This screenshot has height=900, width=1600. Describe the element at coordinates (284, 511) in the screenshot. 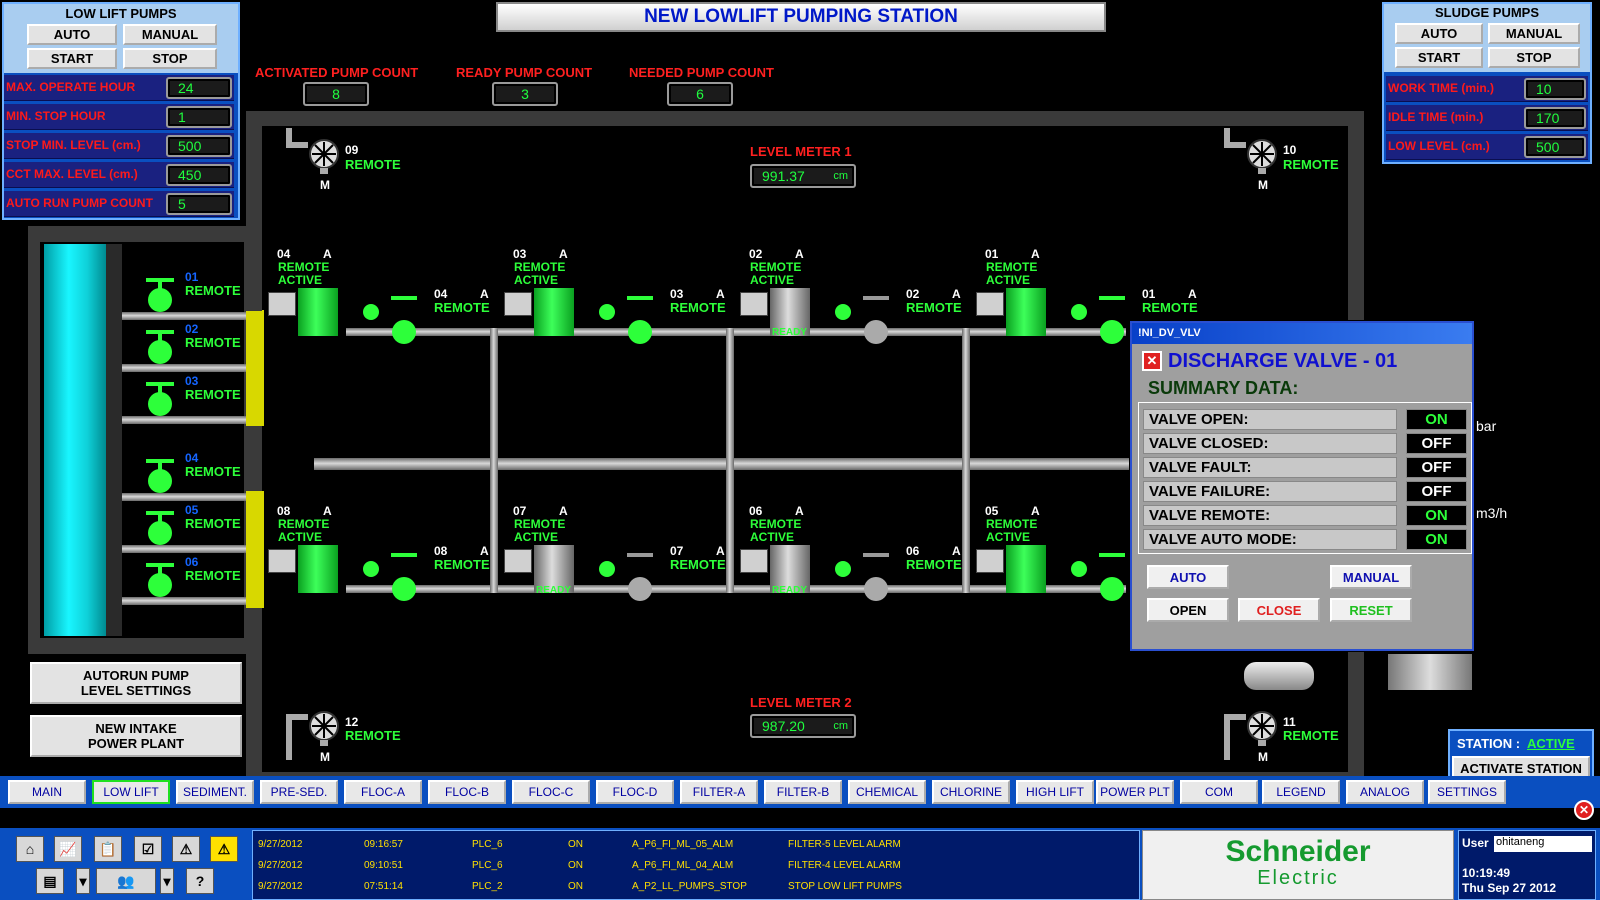

I see `pump-num: 08` at that location.